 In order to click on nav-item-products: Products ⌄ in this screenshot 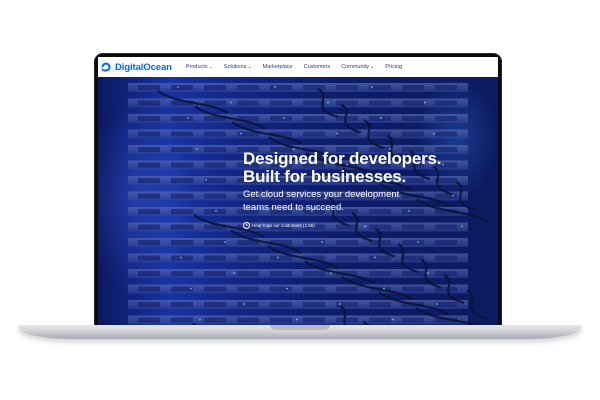, I will do `click(199, 67)`.